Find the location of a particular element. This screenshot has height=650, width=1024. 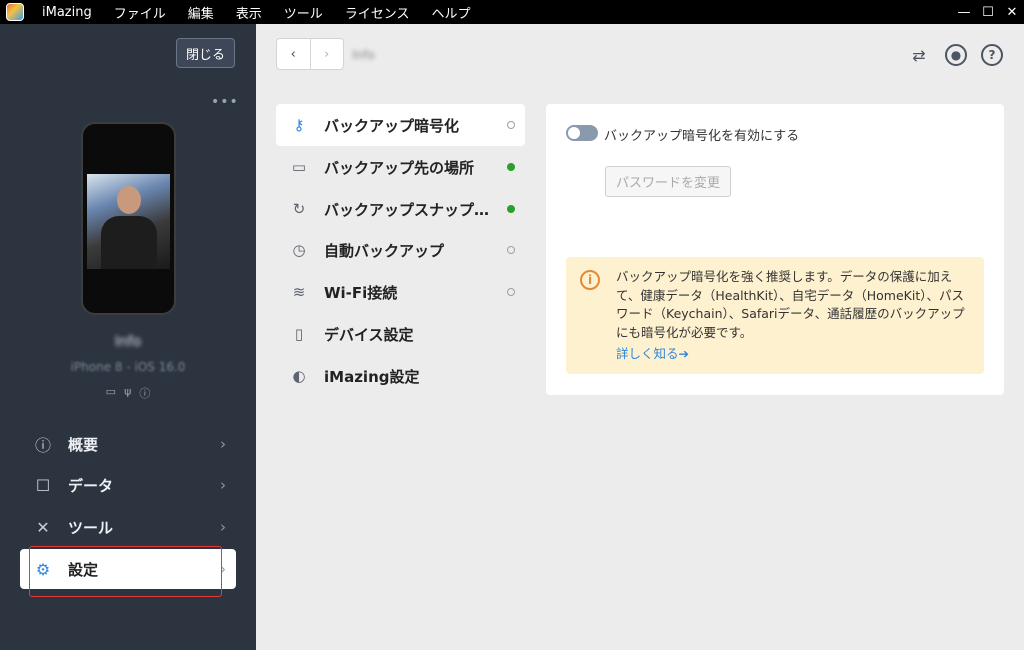

settings-item-backup-encryption: ⚷ バックアップ暗号化 is located at coordinates (400, 125).